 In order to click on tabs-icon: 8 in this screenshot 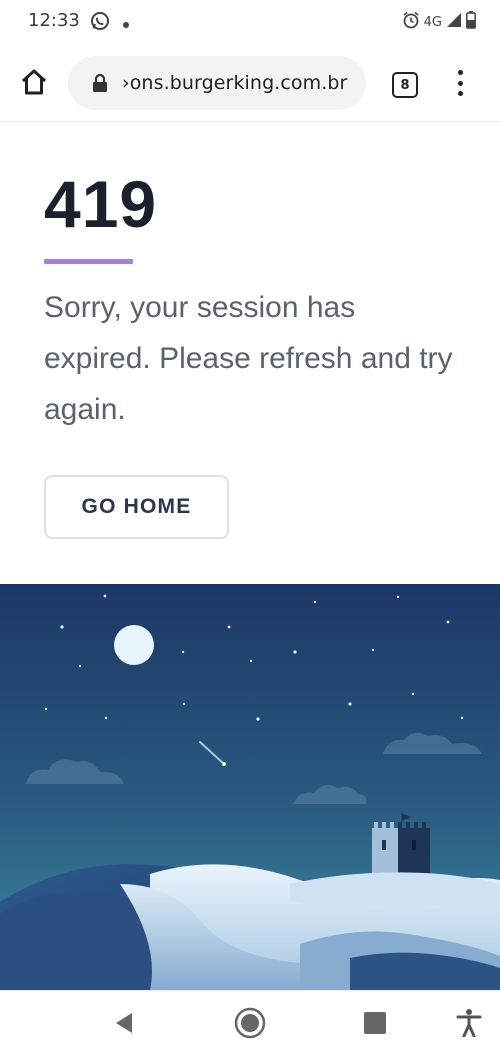, I will do `click(405, 85)`.